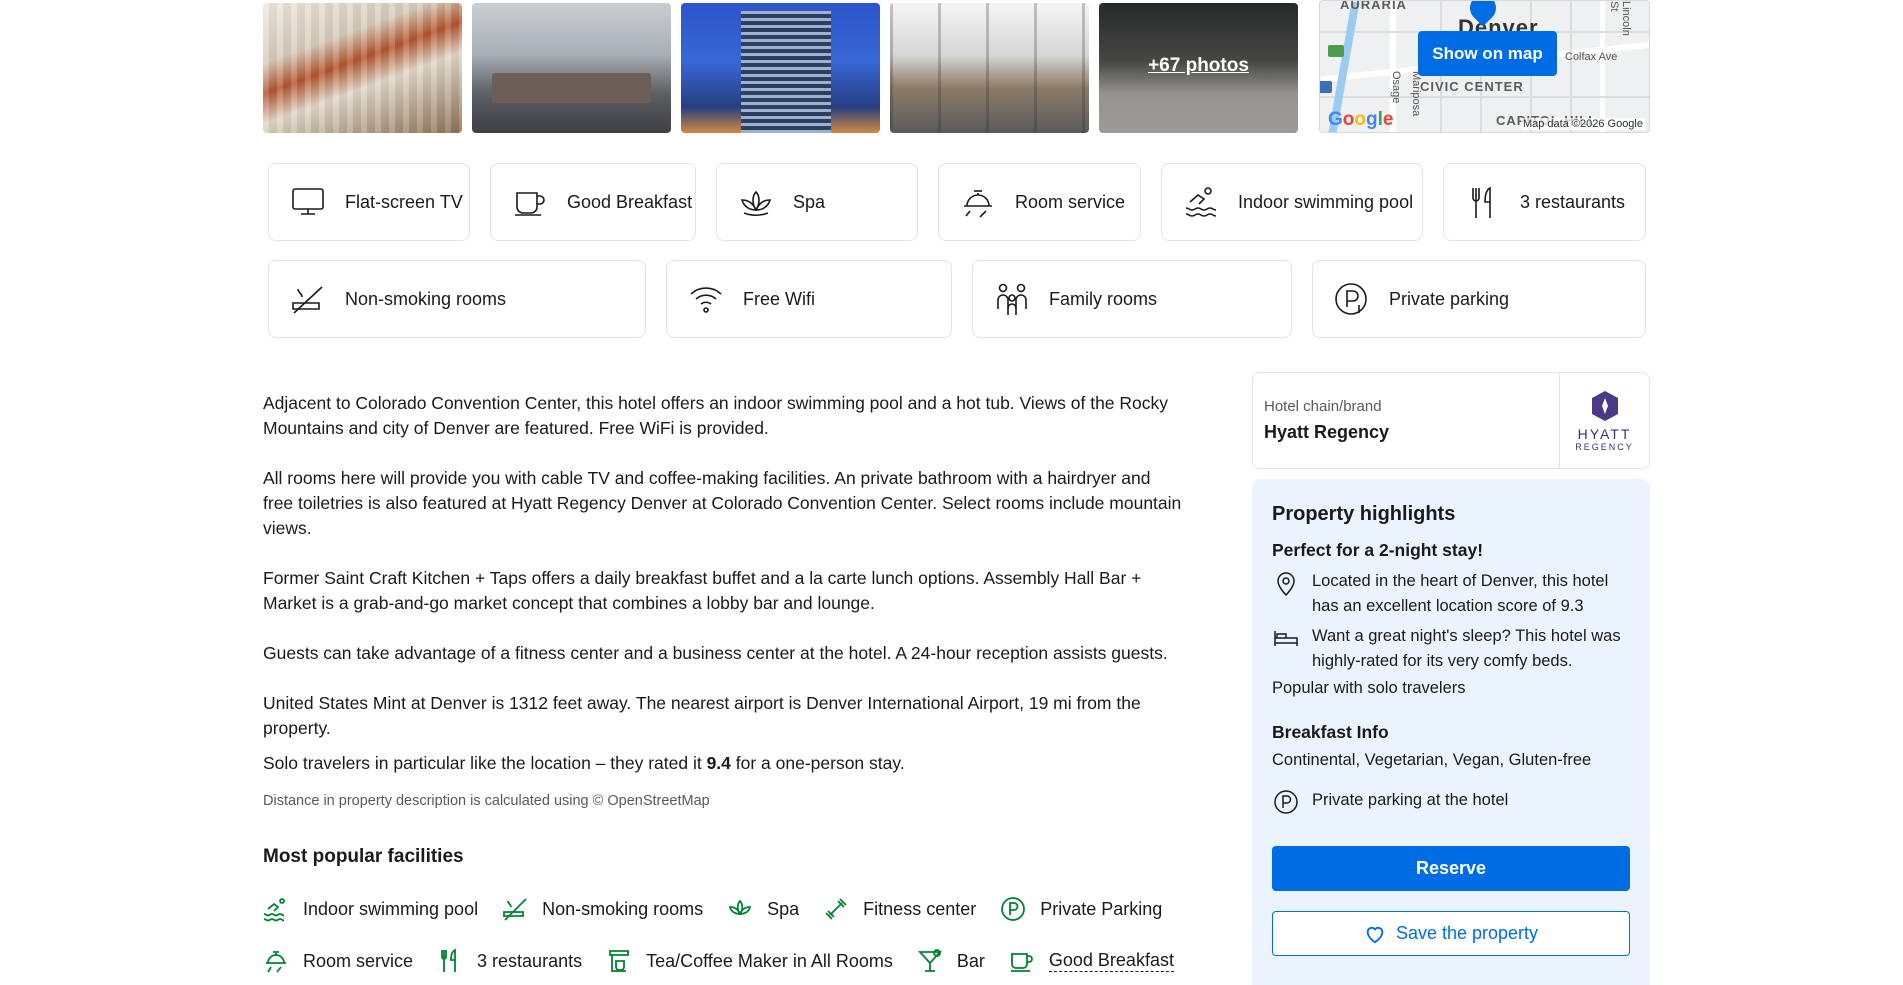  Describe the element at coordinates (779, 298) in the screenshot. I see `chip-label: Free Wifi` at that location.